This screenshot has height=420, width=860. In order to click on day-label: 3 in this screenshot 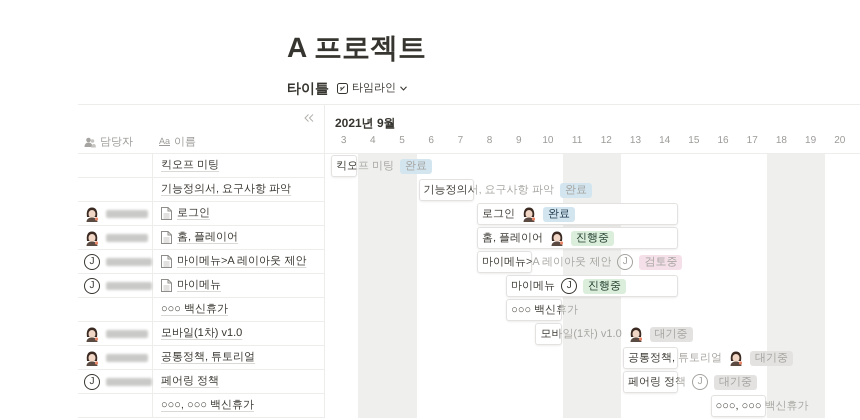, I will do `click(344, 141)`.